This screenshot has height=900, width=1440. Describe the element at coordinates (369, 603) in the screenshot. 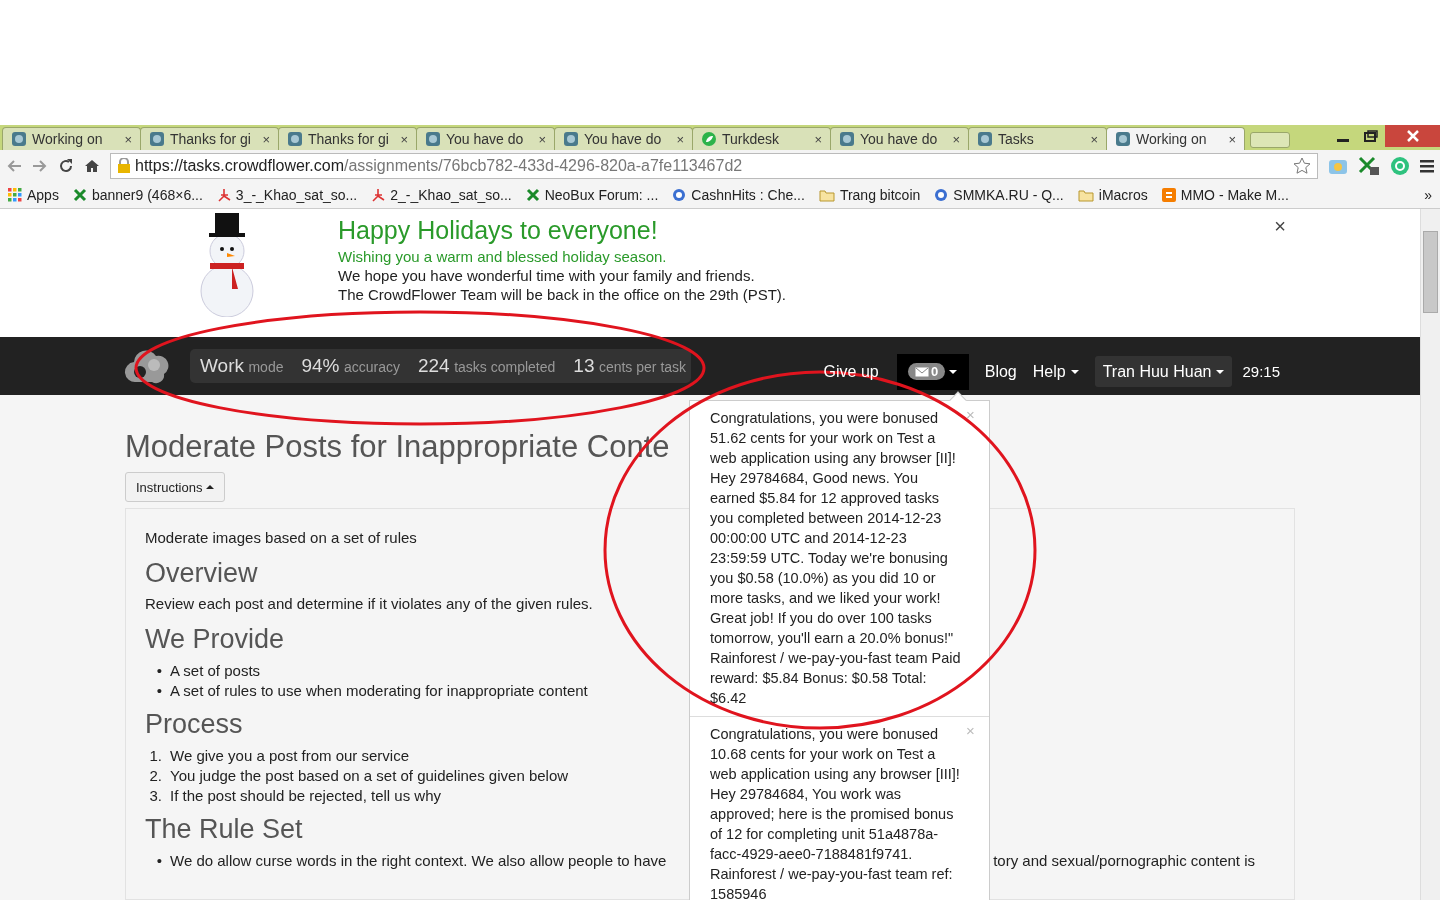

I see `paragraph-text: Review each post and determine if it violates any of the given rules.` at that location.